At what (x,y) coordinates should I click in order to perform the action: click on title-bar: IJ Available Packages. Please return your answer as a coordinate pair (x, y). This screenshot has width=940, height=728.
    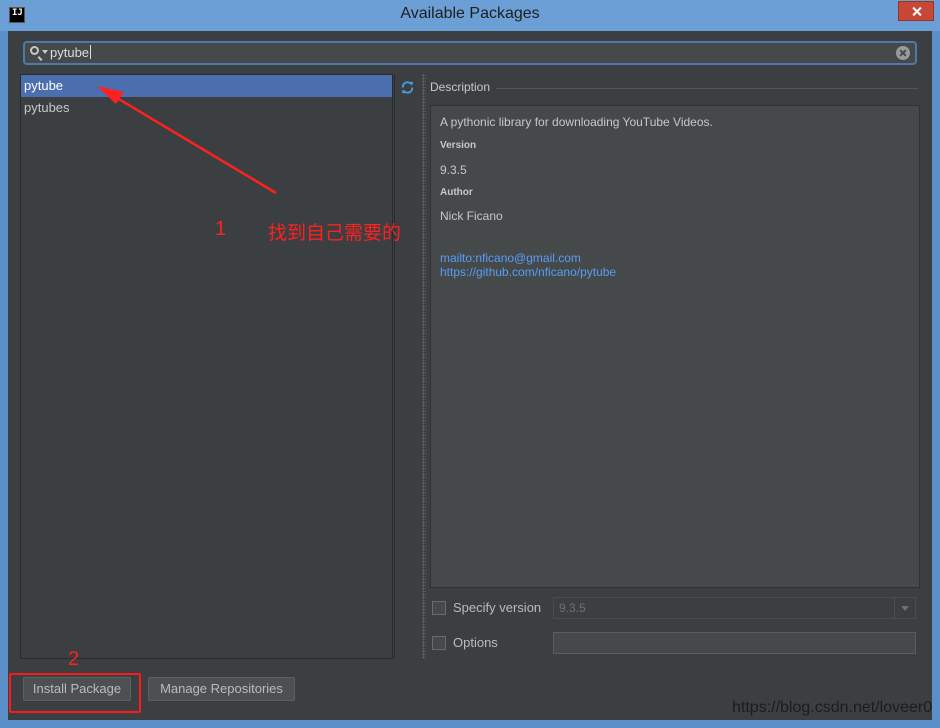
    Looking at the image, I should click on (470, 15).